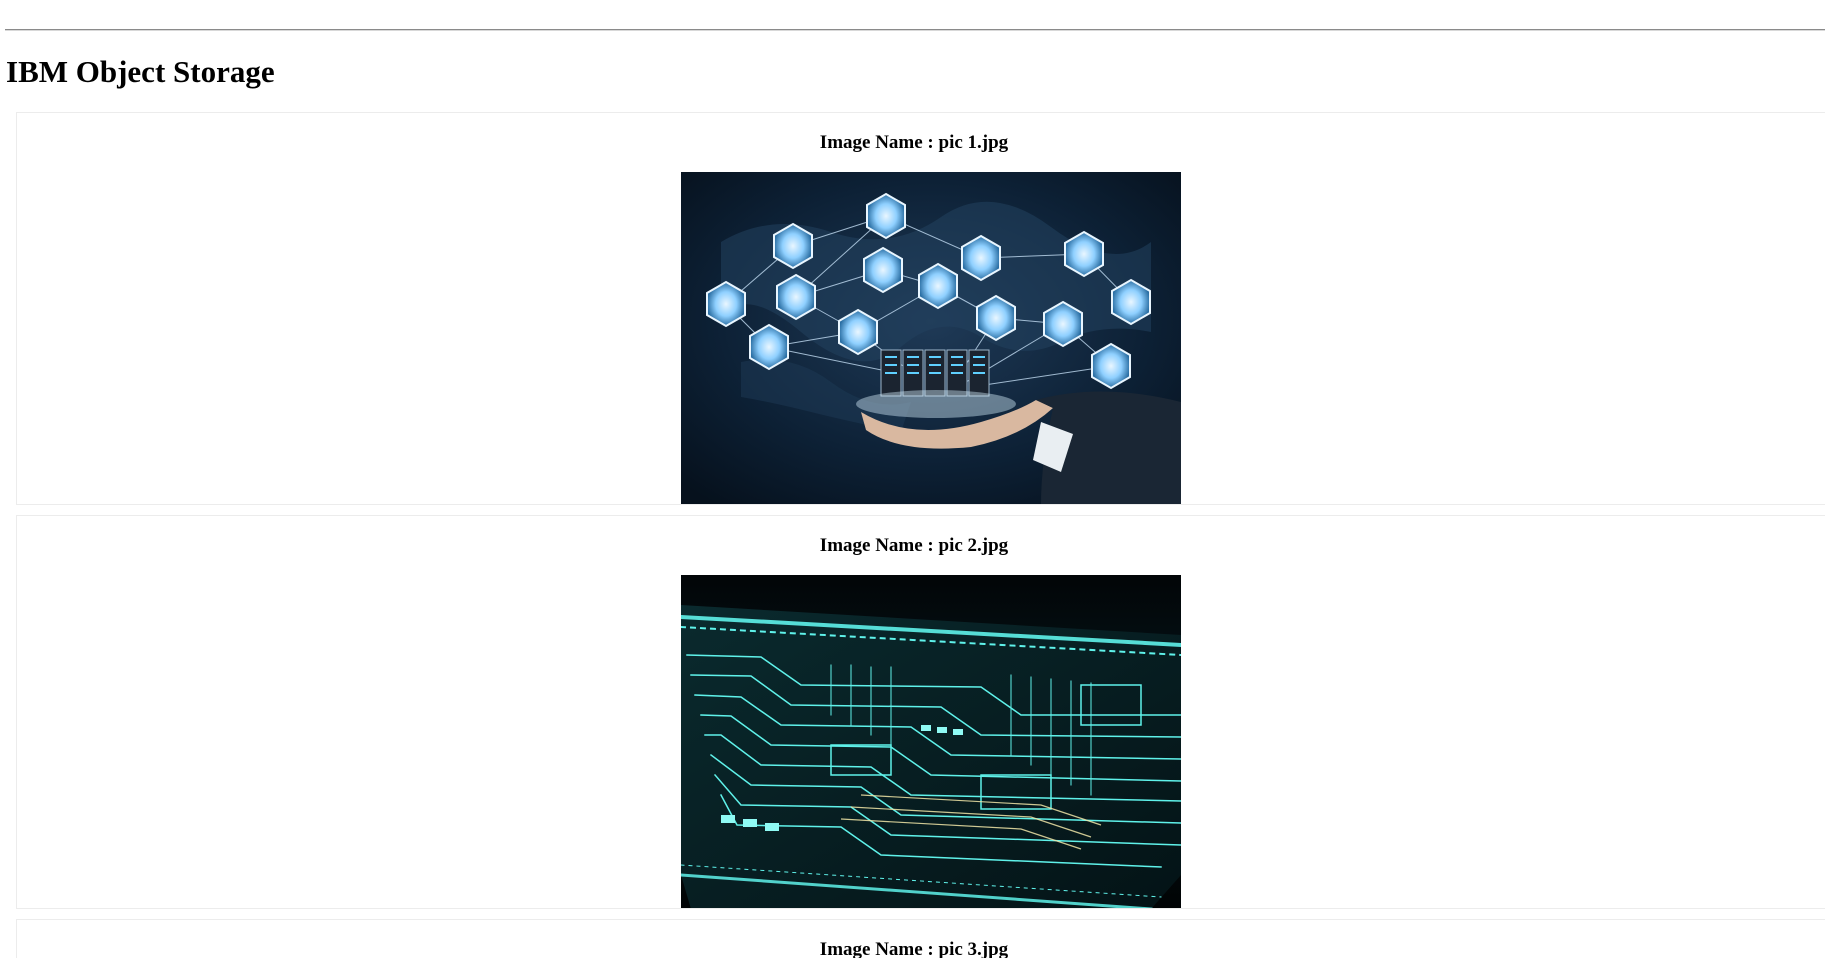 The height and width of the screenshot is (958, 1825). Describe the element at coordinates (931, 338) in the screenshot. I see `network-cloud-image` at that location.